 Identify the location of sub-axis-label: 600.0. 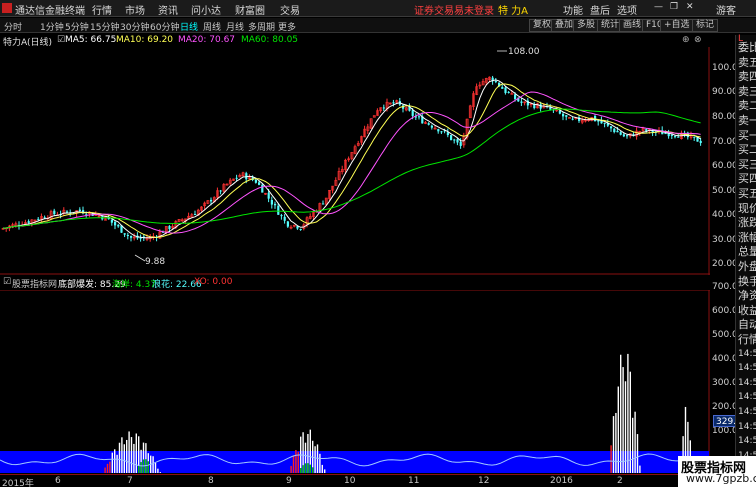
(725, 311).